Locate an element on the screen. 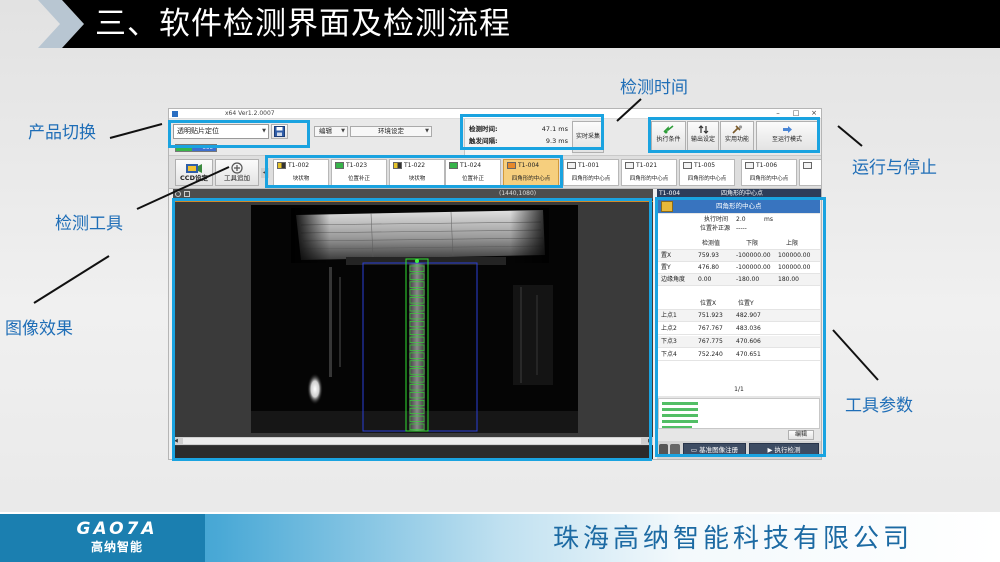 This screenshot has width=1000, height=562. line-tool-params is located at coordinates (855, 355).